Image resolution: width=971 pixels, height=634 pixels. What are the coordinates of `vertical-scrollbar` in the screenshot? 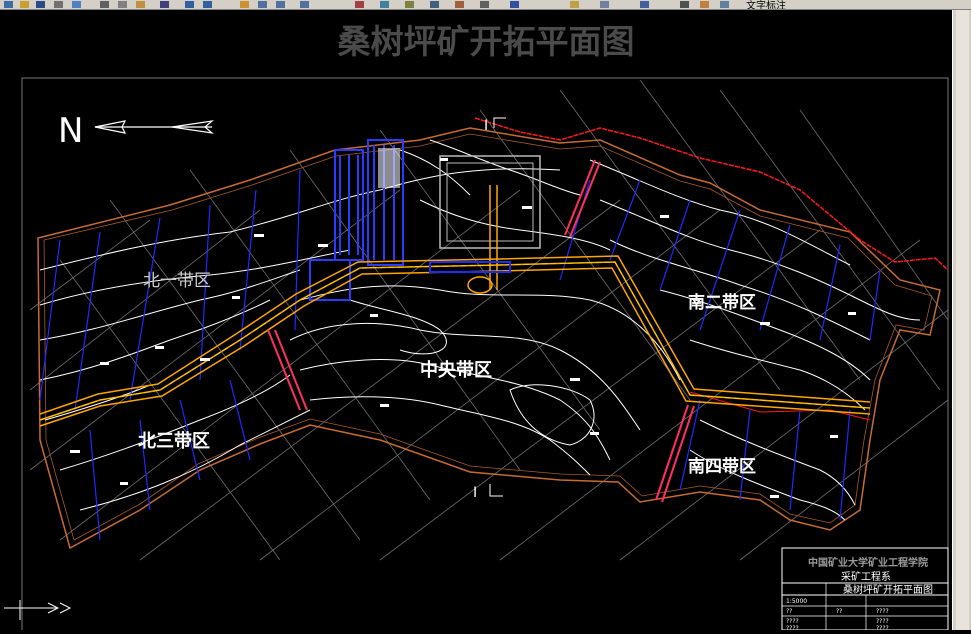 It's located at (961, 320).